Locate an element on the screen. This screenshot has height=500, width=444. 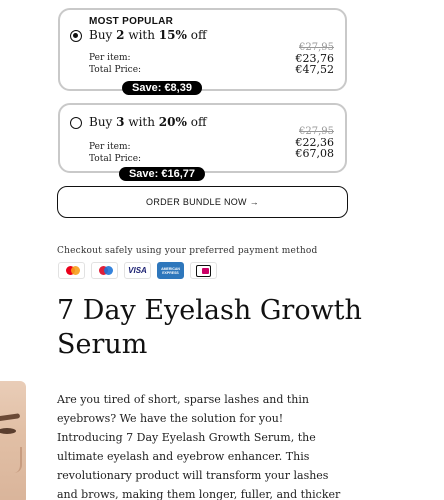
most-popular-badge: MOST POPULAR is located at coordinates (131, 21).